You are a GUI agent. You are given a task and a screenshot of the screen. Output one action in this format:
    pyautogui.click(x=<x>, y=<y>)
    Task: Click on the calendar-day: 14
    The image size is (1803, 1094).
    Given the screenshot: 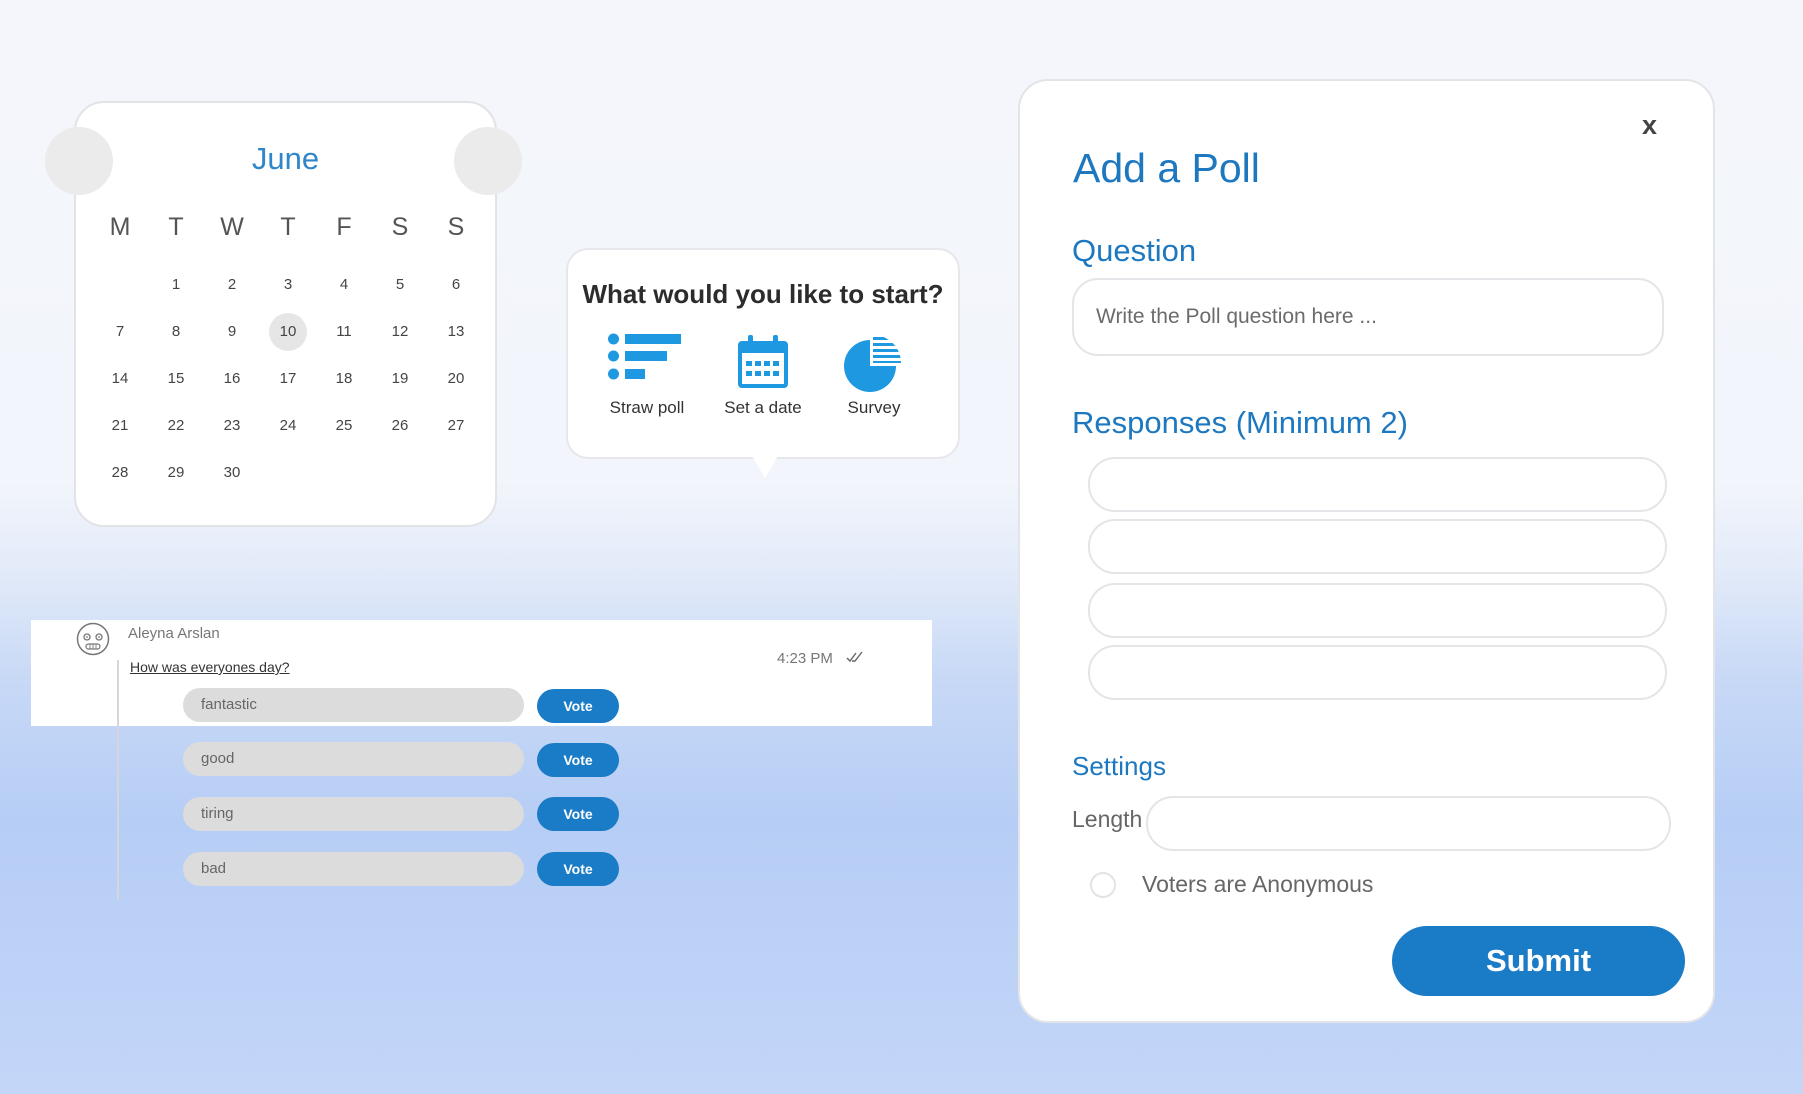 What is the action you would take?
    pyautogui.click(x=120, y=379)
    